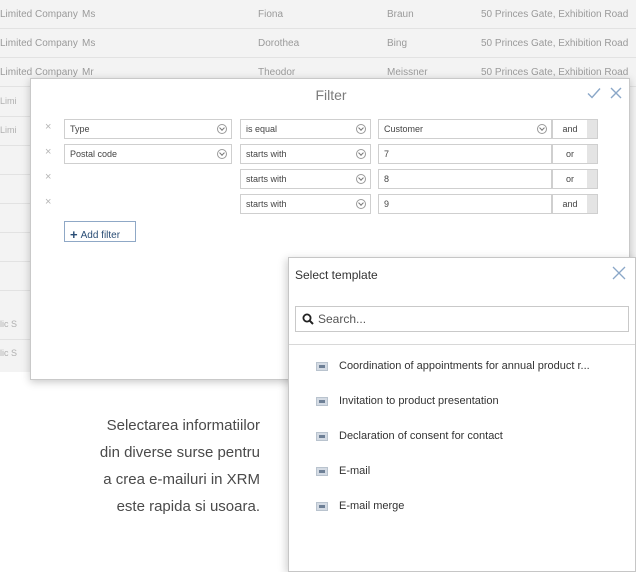  What do you see at coordinates (183, 425) in the screenshot?
I see `caption-line: Selectarea informatiilor` at bounding box center [183, 425].